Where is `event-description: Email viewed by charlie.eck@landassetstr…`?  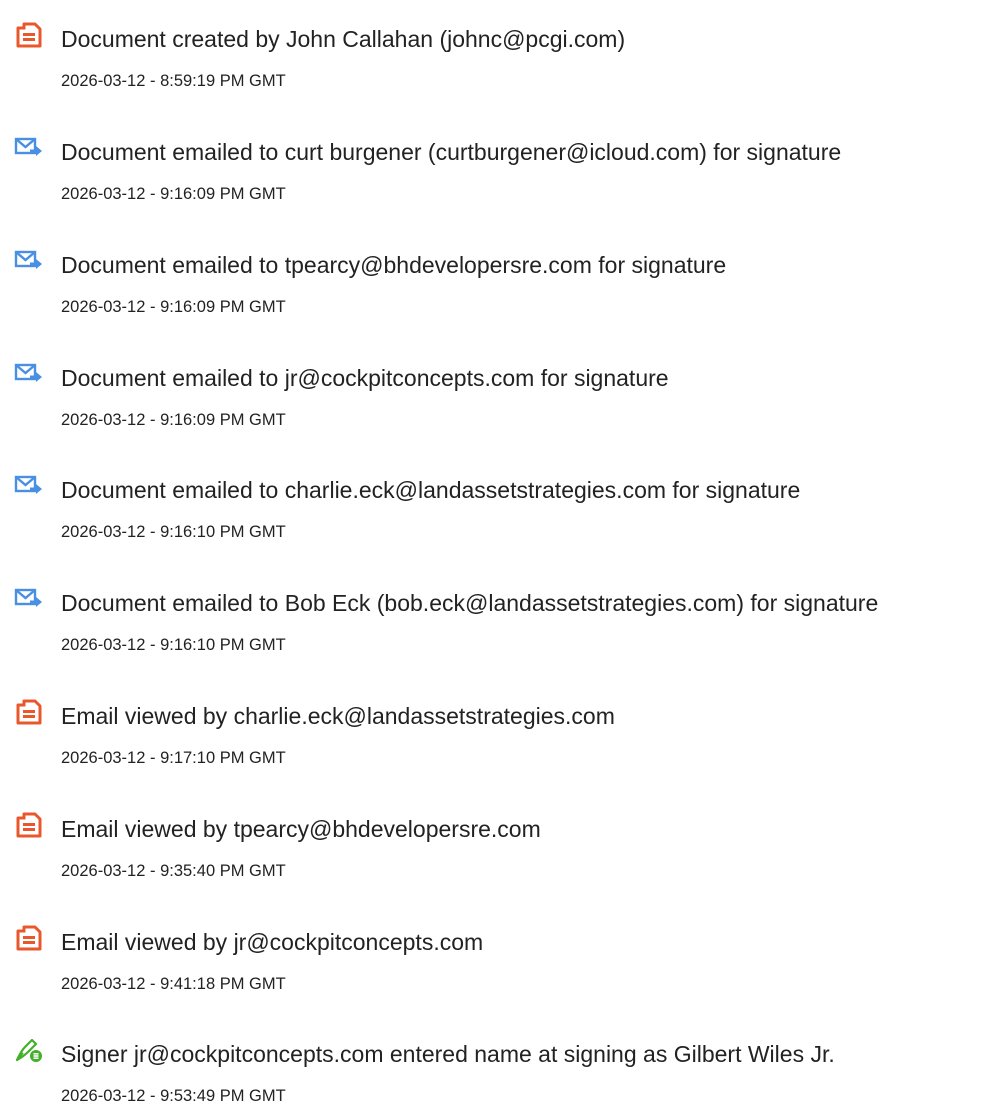
event-description: Email viewed by charlie.eck@landassetstr… is located at coordinates (338, 716).